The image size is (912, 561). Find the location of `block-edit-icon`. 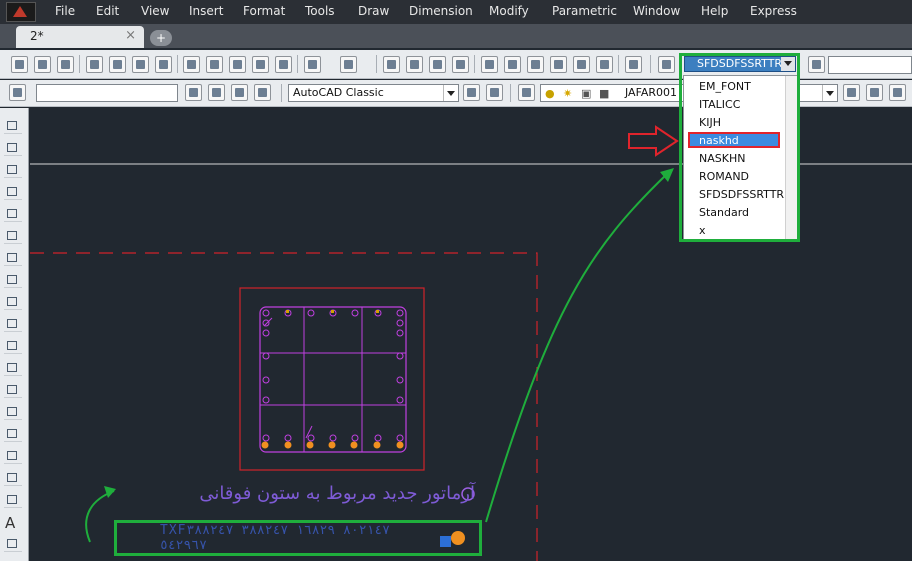

block-edit-icon is located at coordinates (262, 92).